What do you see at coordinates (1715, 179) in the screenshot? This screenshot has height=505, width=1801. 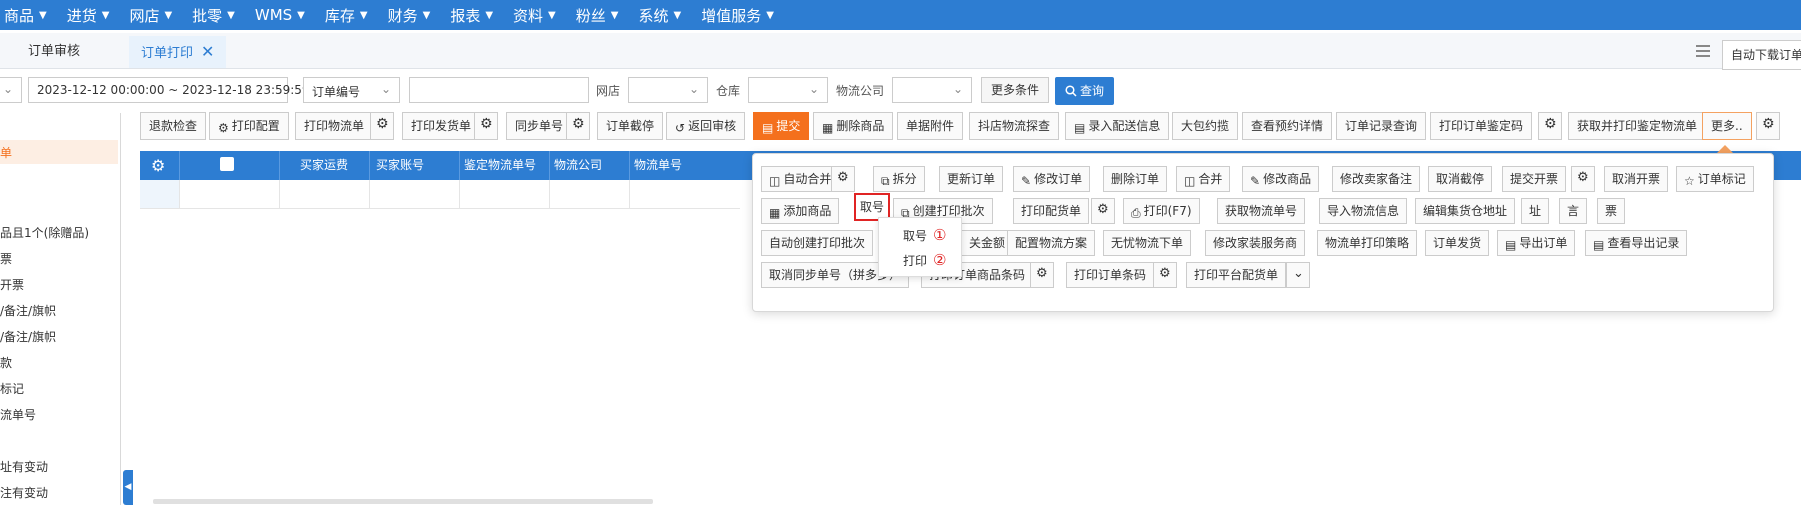 I see `order-mark-button: ☆ 订单标记` at bounding box center [1715, 179].